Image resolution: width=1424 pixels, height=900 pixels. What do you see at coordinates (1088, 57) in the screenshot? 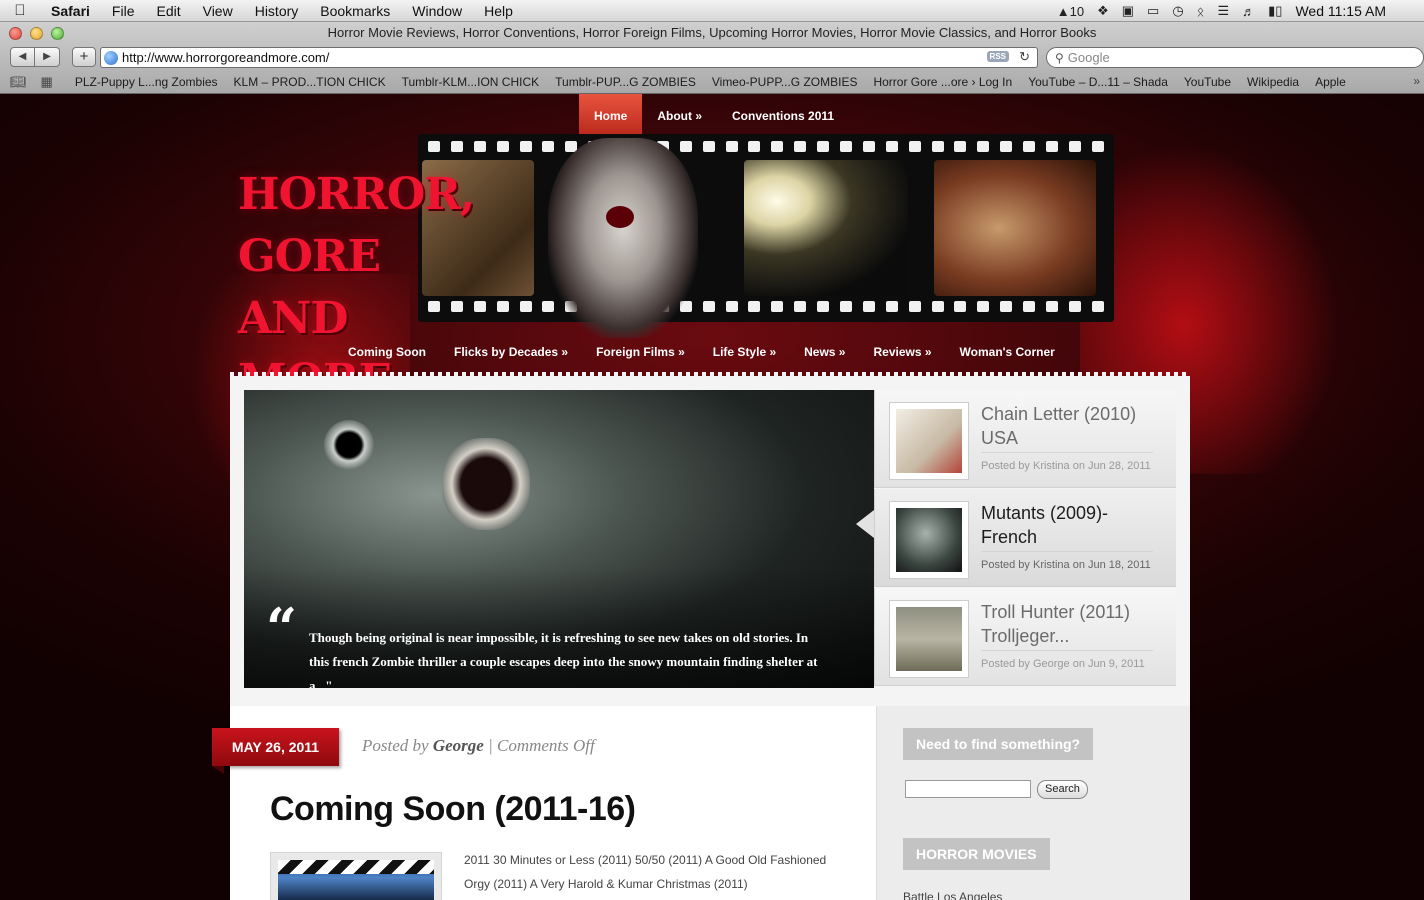
I see `search-placeholder: Google` at bounding box center [1088, 57].